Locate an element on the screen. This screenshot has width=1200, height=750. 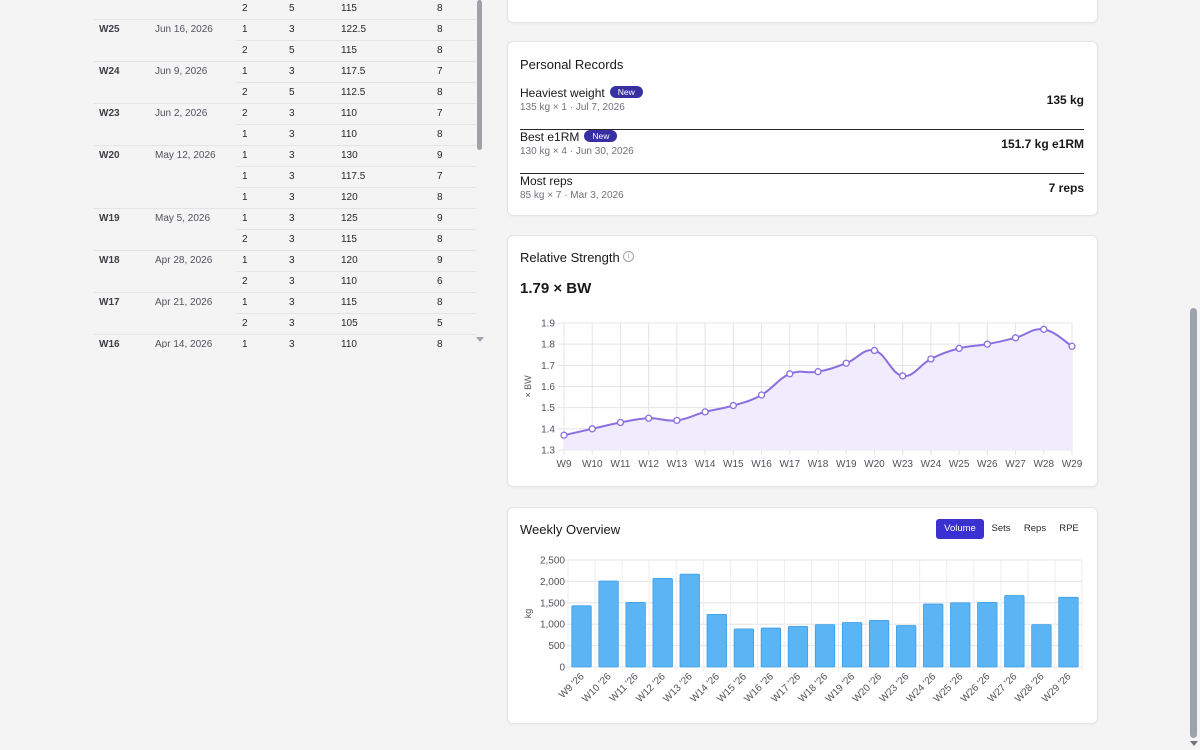
cell-weight: 115 is located at coordinates (349, 302).